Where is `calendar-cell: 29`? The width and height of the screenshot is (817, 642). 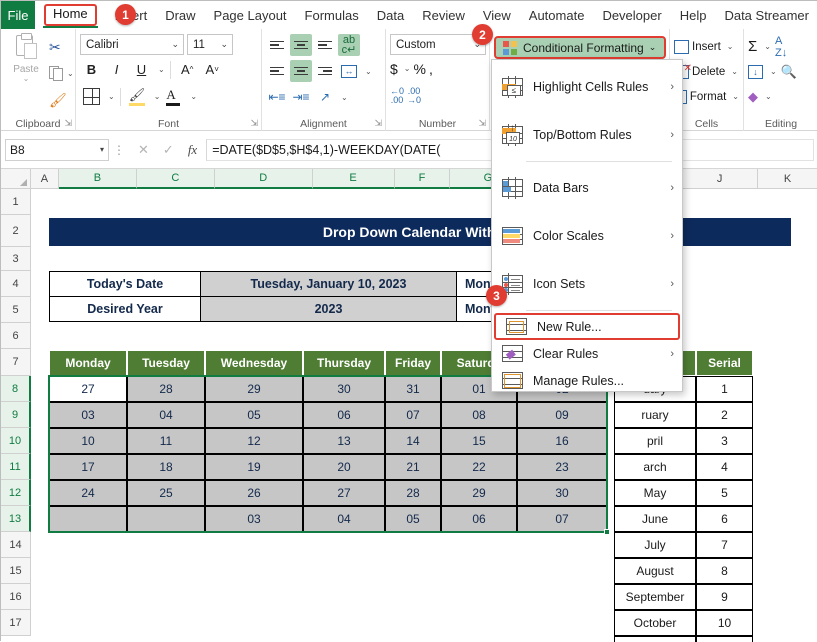 calendar-cell: 29 is located at coordinates (254, 389).